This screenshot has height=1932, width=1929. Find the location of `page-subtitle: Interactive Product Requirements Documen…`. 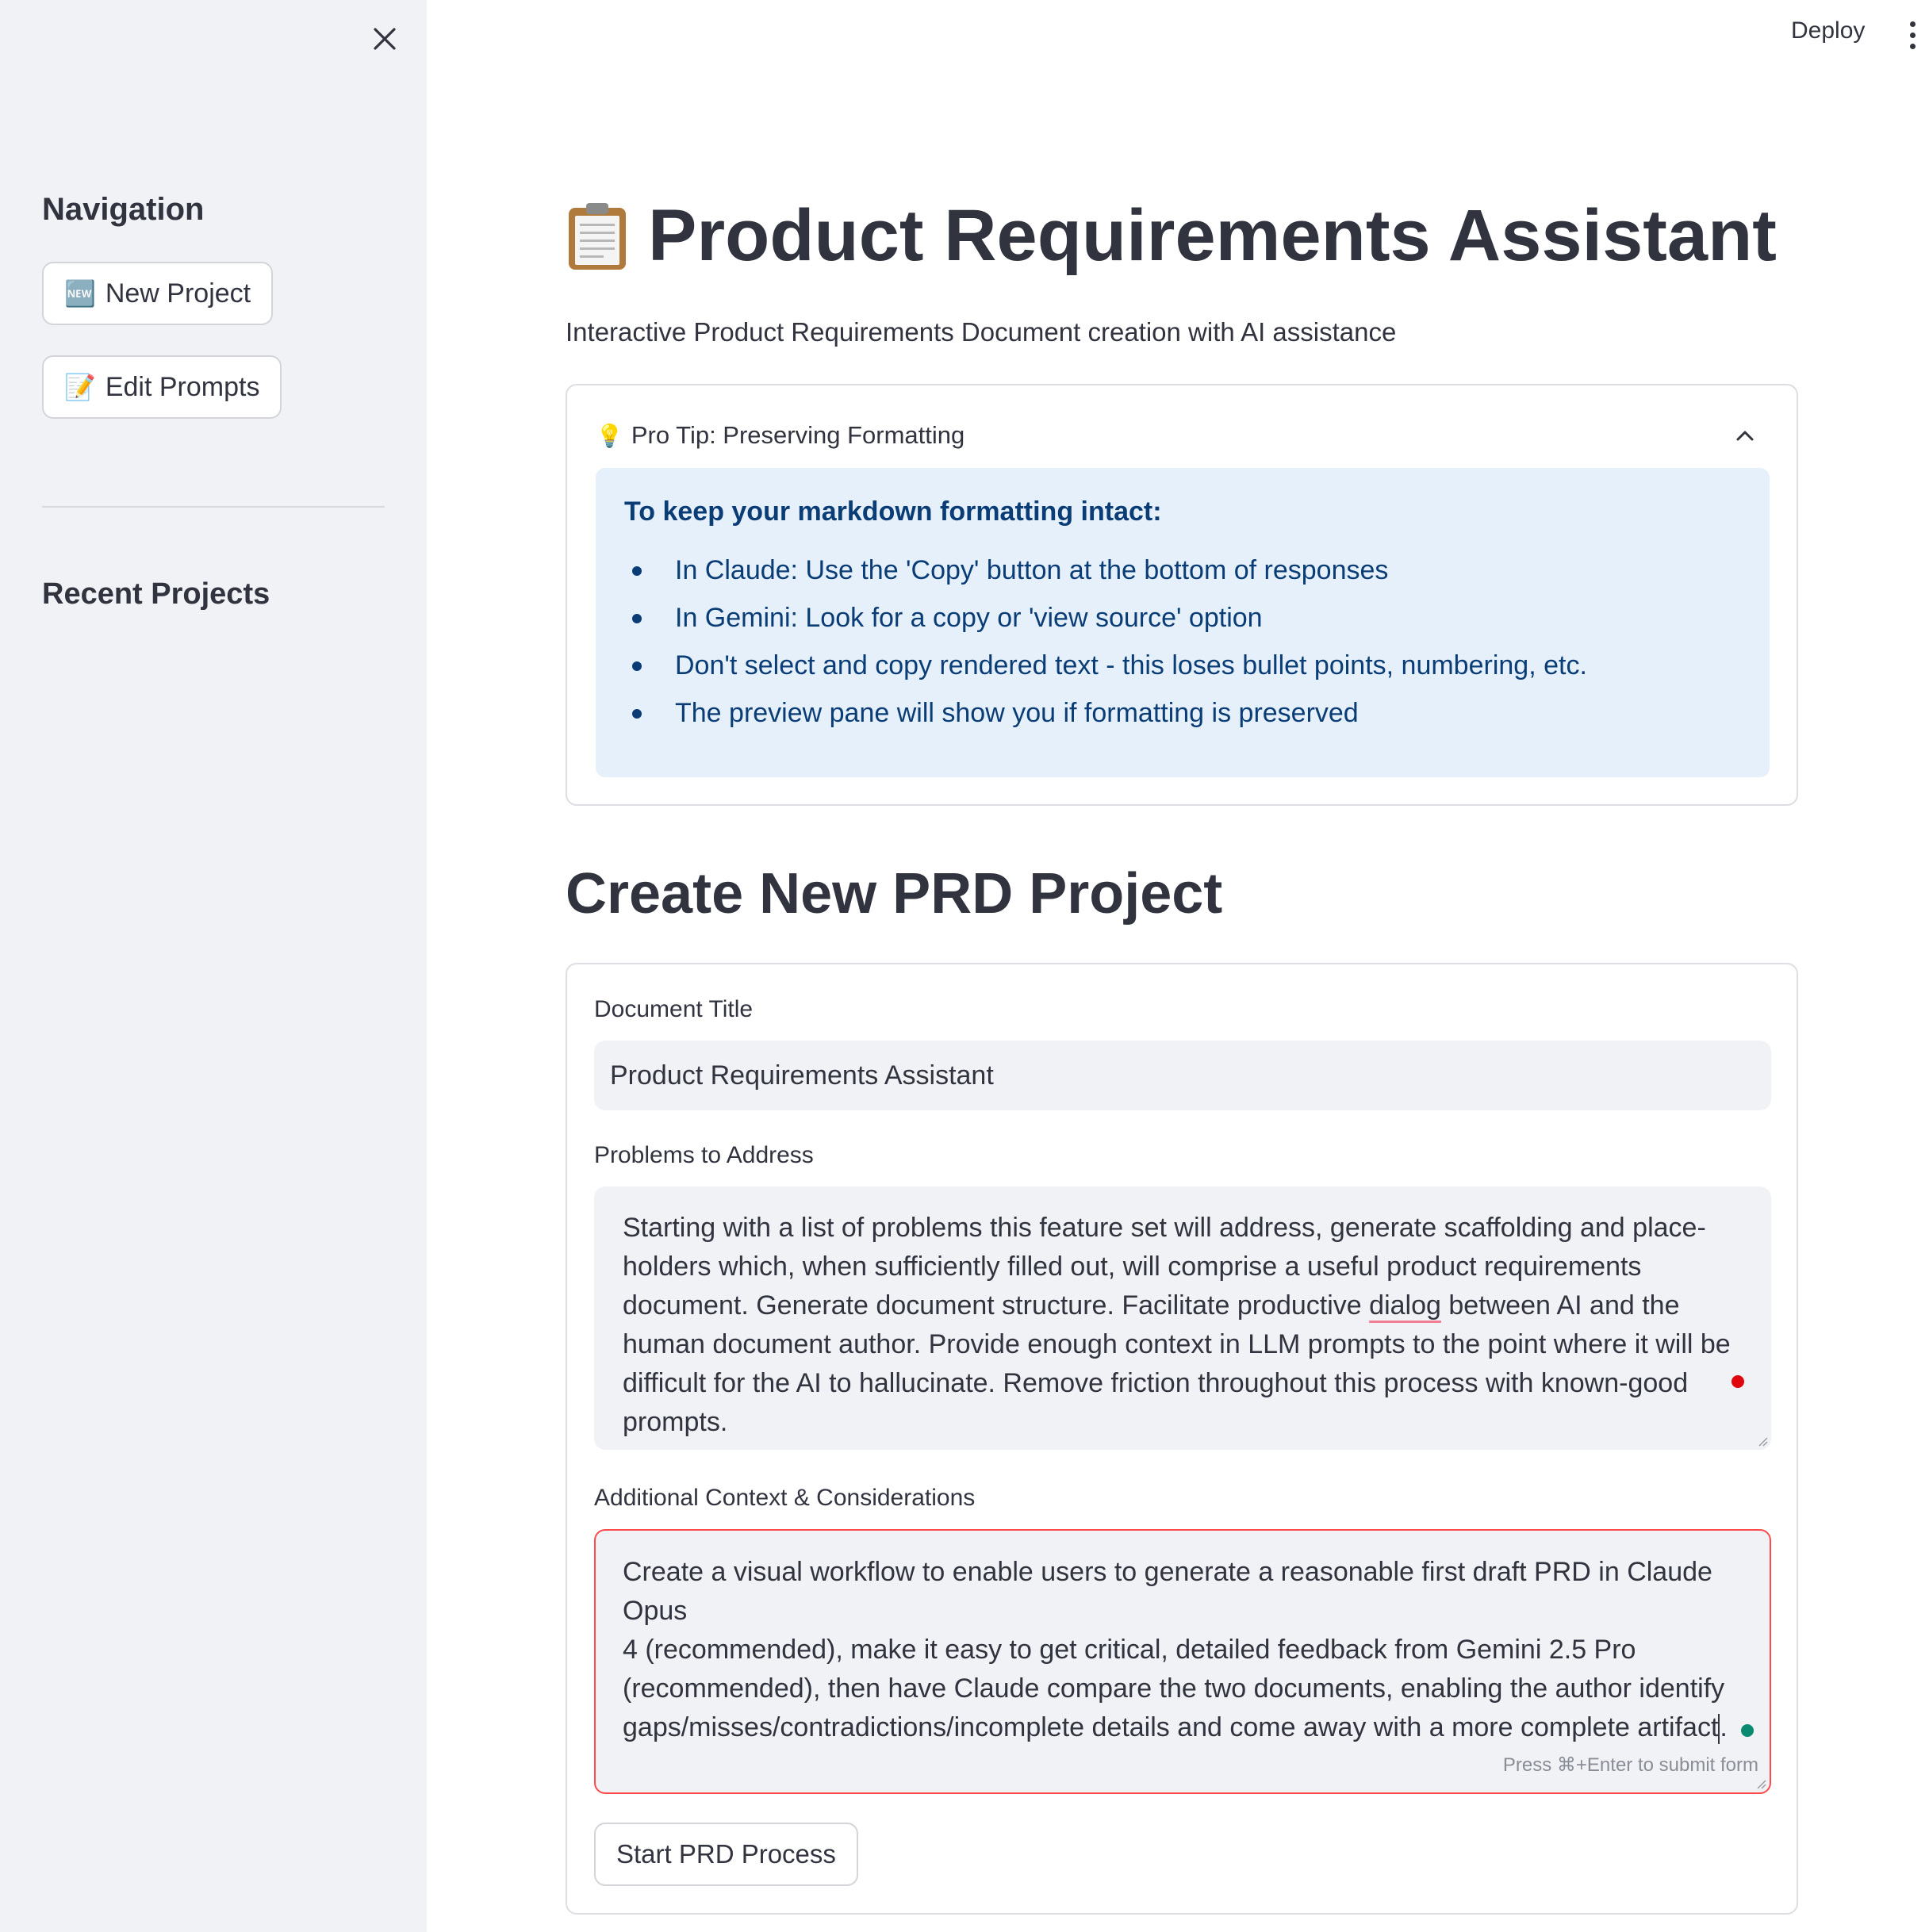

page-subtitle: Interactive Product Requirements Documen… is located at coordinates (981, 332).